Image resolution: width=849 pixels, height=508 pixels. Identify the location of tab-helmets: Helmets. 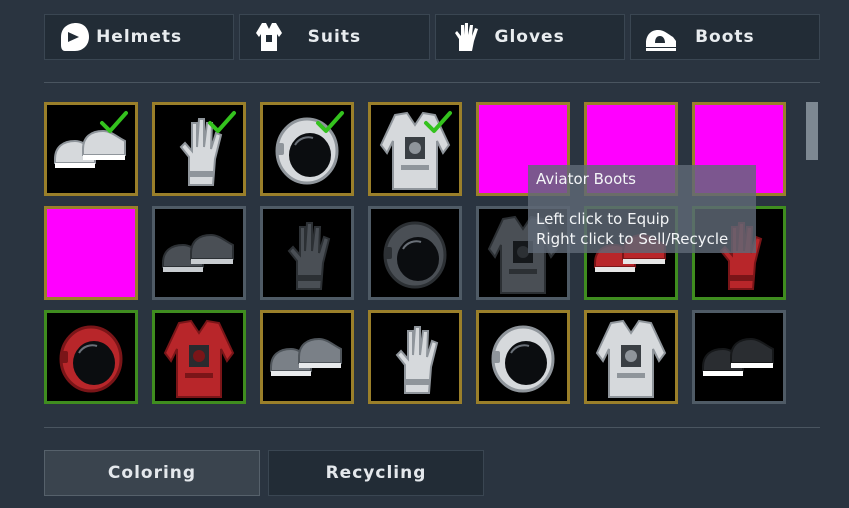
(139, 37).